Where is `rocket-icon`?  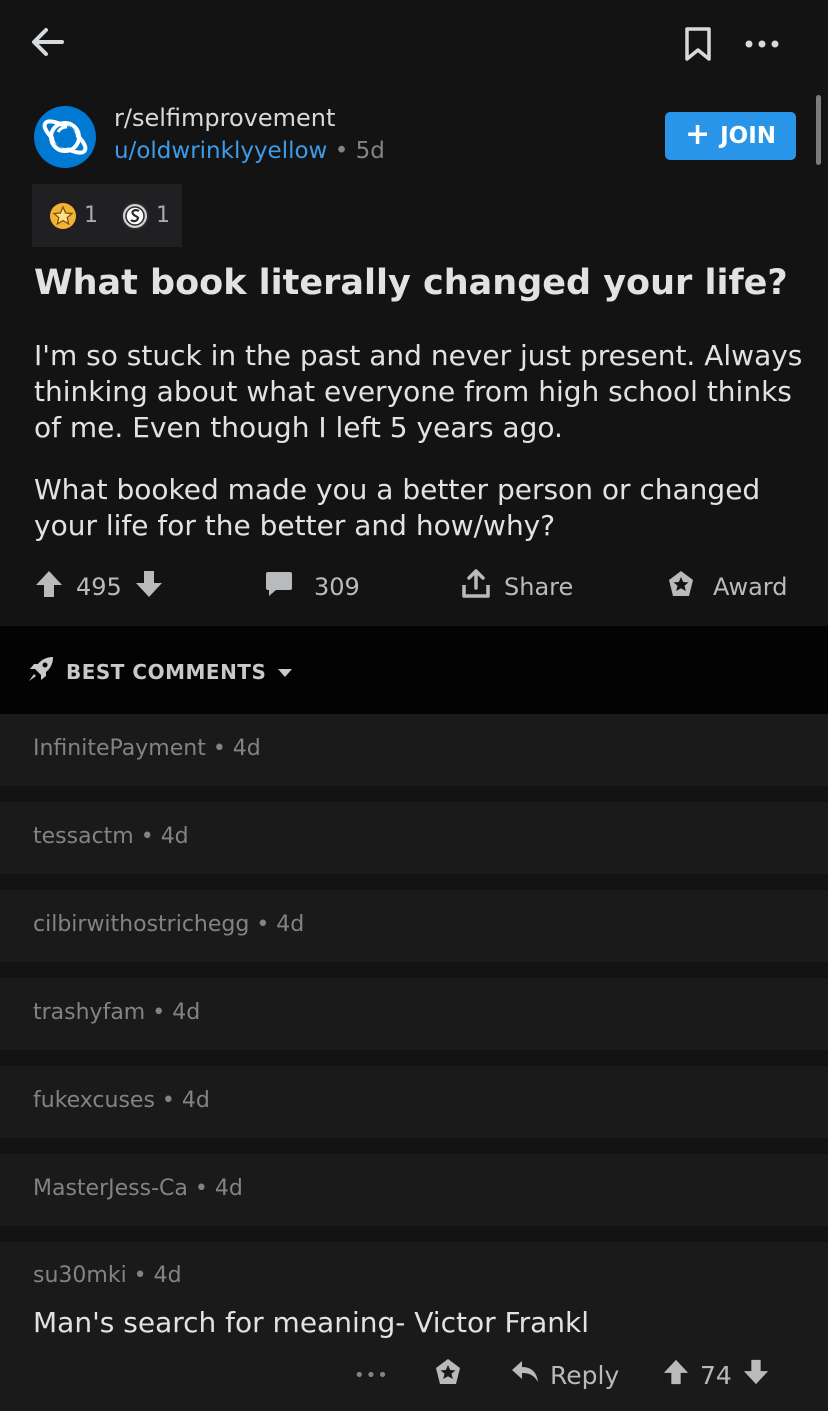
rocket-icon is located at coordinates (41, 671).